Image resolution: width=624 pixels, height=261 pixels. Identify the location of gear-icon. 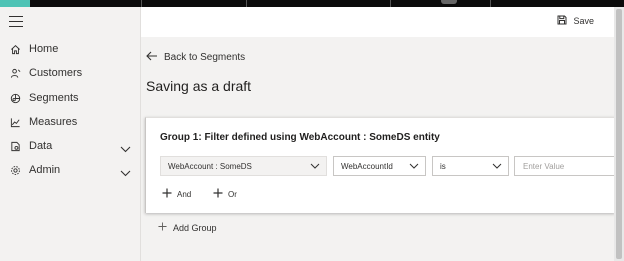
(14, 170).